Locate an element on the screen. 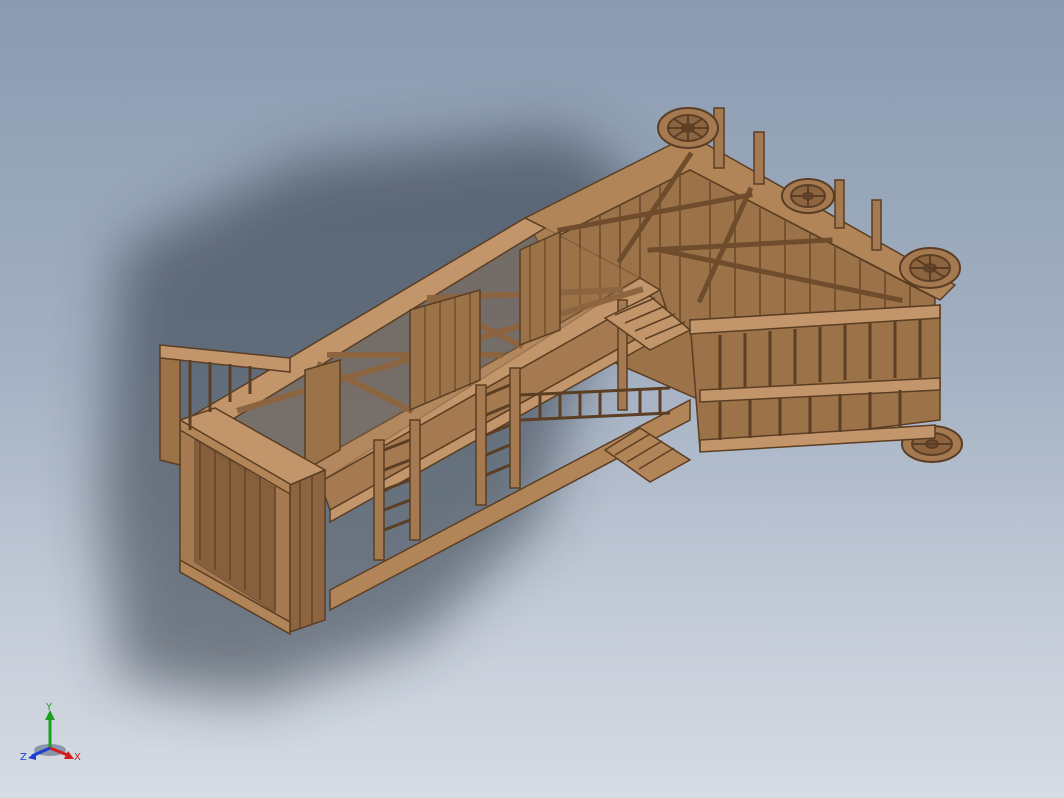 Image resolution: width=1064 pixels, height=798 pixels. view-orientation-triad: Y X Z is located at coordinates (53, 737).